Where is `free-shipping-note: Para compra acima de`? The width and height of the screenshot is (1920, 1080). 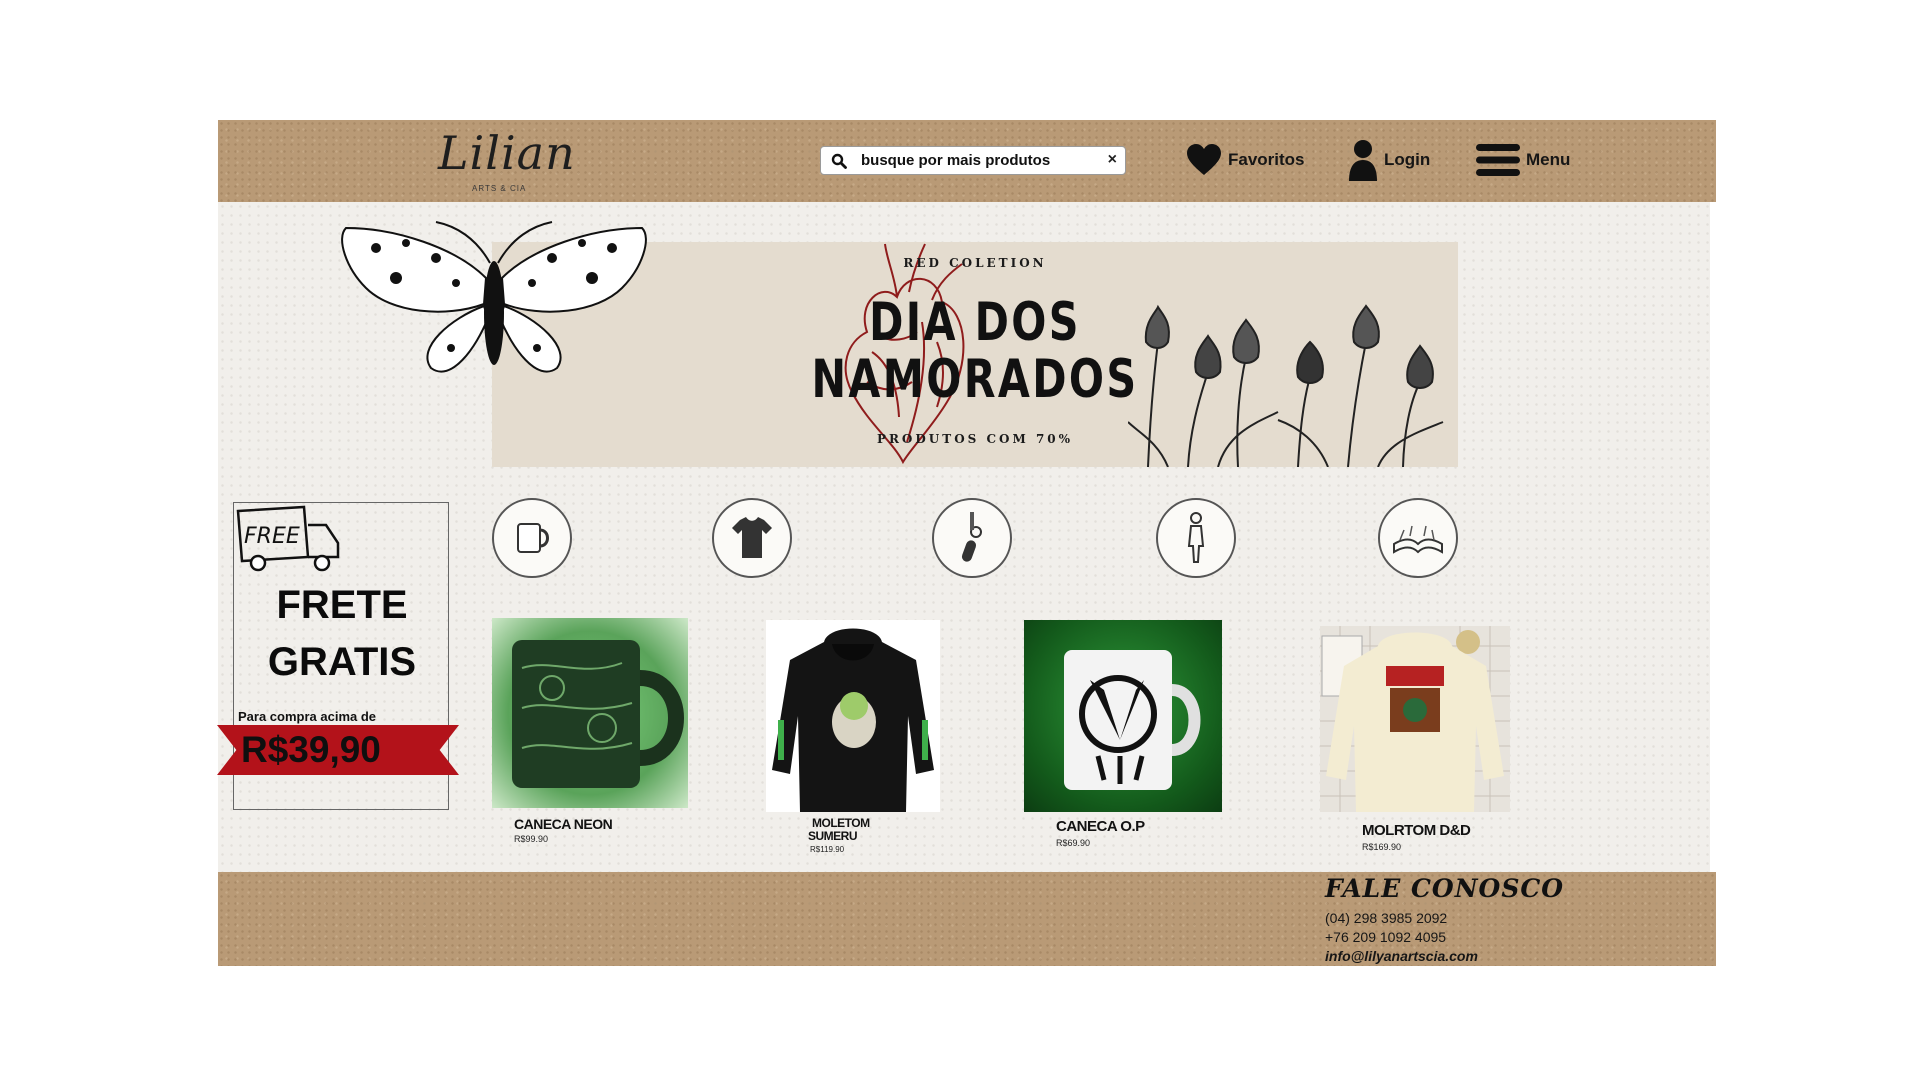 free-shipping-note: Para compra acima de is located at coordinates (307, 716).